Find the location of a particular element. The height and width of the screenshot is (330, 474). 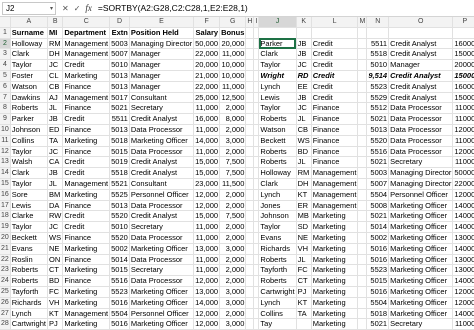

cell-f26: 14,000 is located at coordinates (207, 303).